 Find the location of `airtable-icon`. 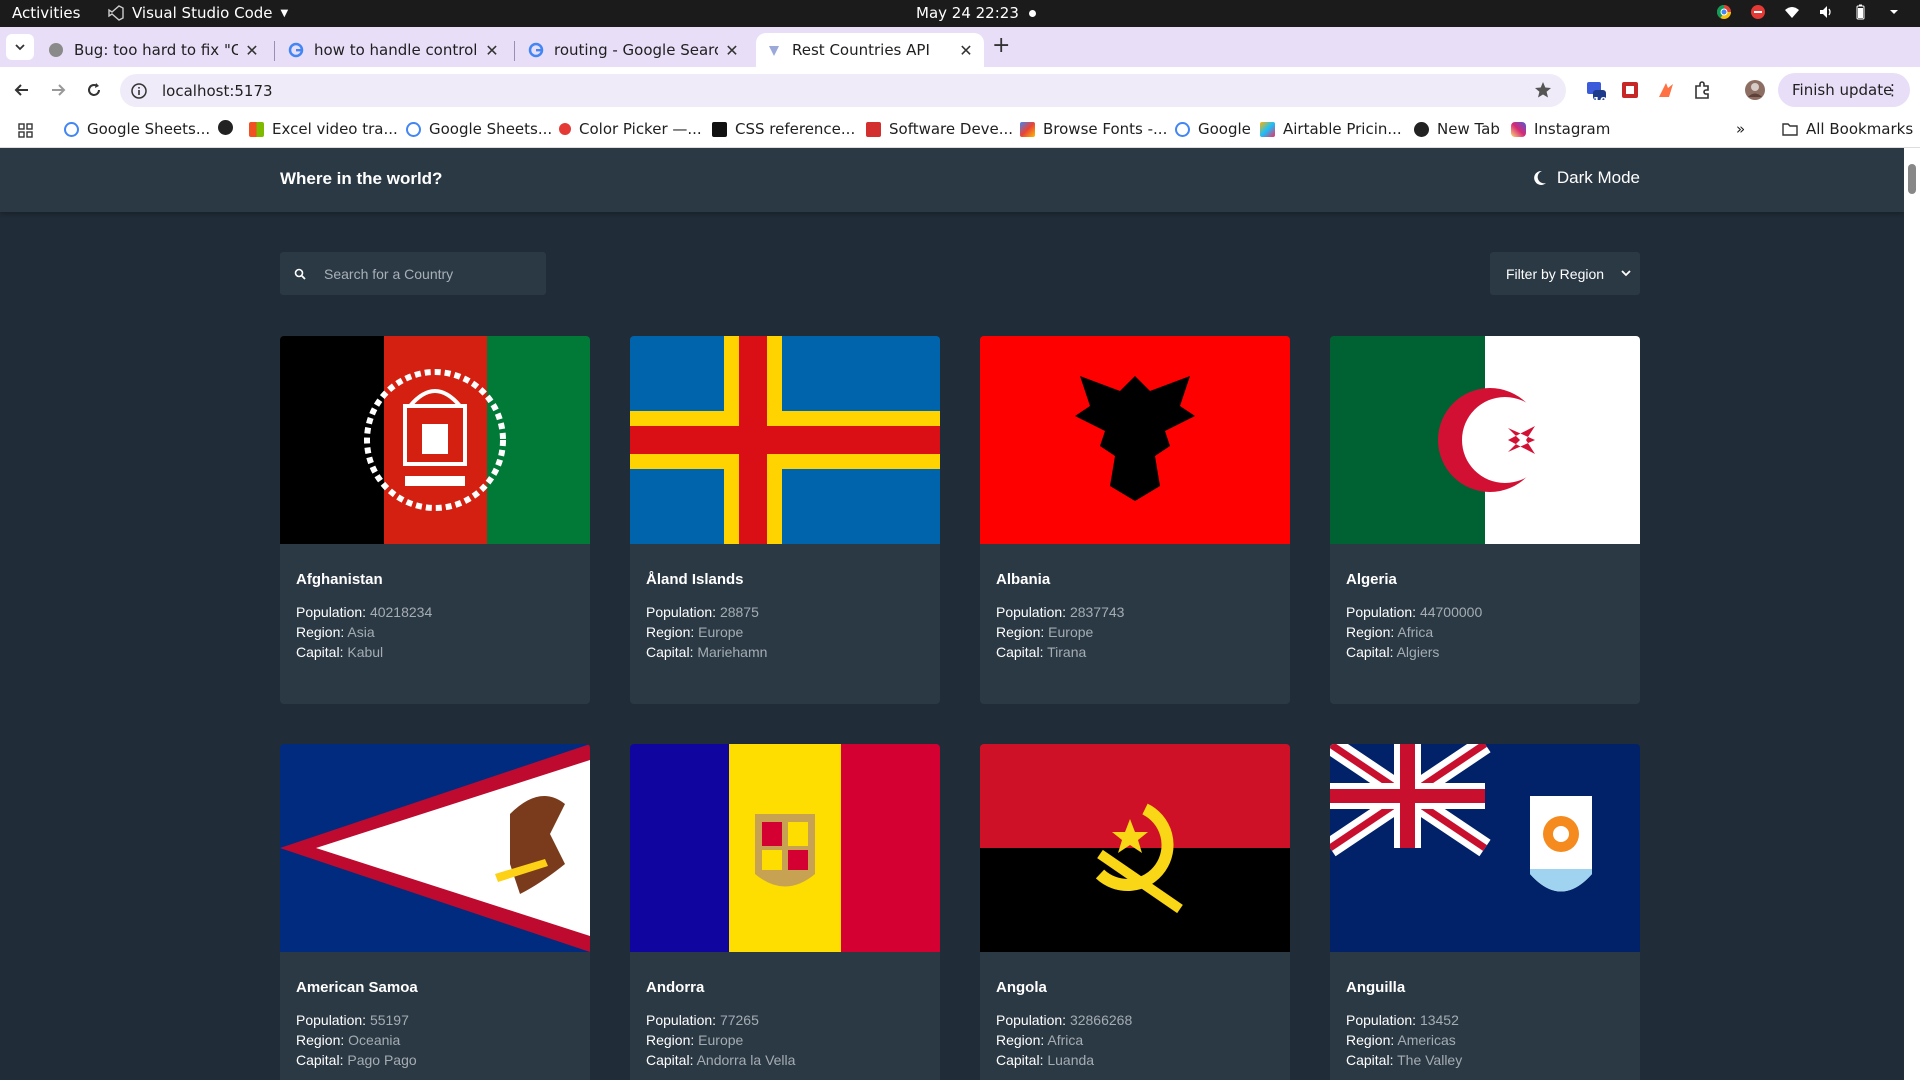

airtable-icon is located at coordinates (1267, 129).